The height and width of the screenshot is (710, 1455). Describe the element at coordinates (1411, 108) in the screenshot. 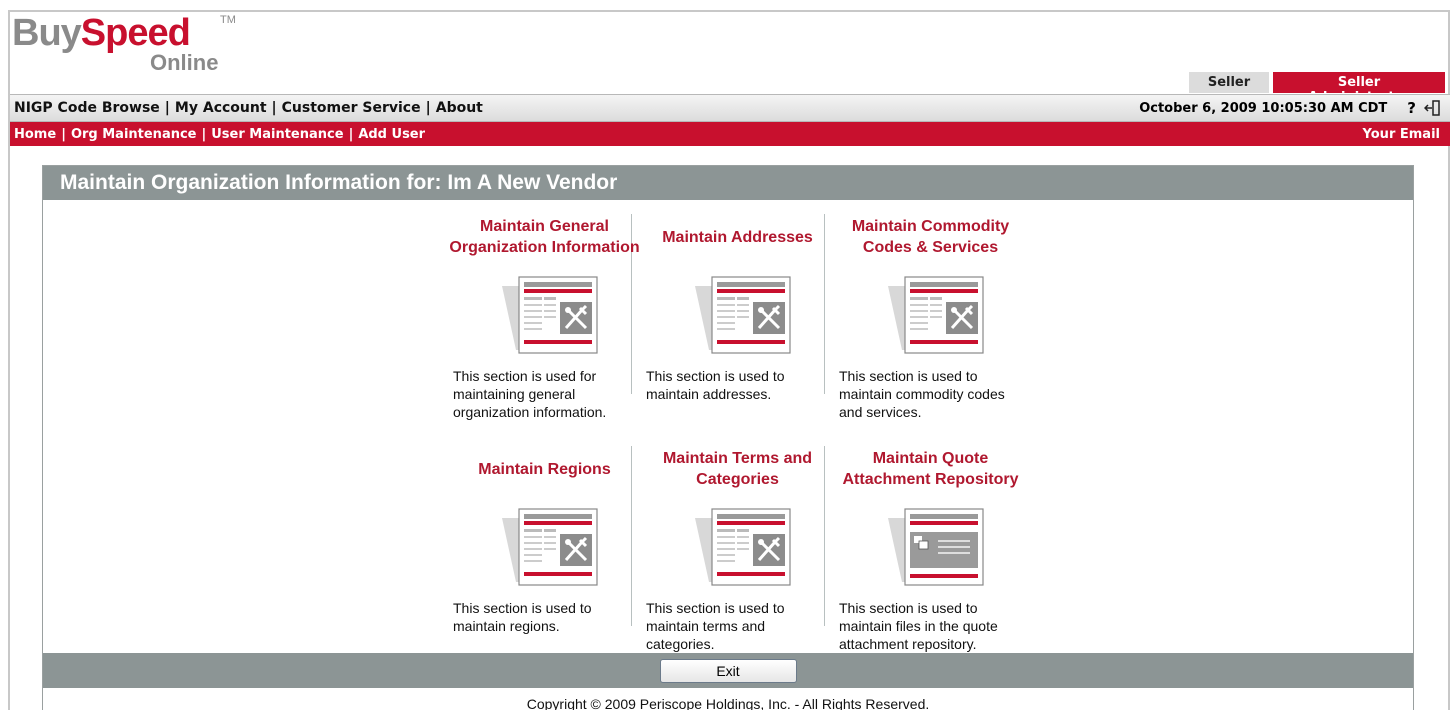

I see `help-icon: ?` at that location.